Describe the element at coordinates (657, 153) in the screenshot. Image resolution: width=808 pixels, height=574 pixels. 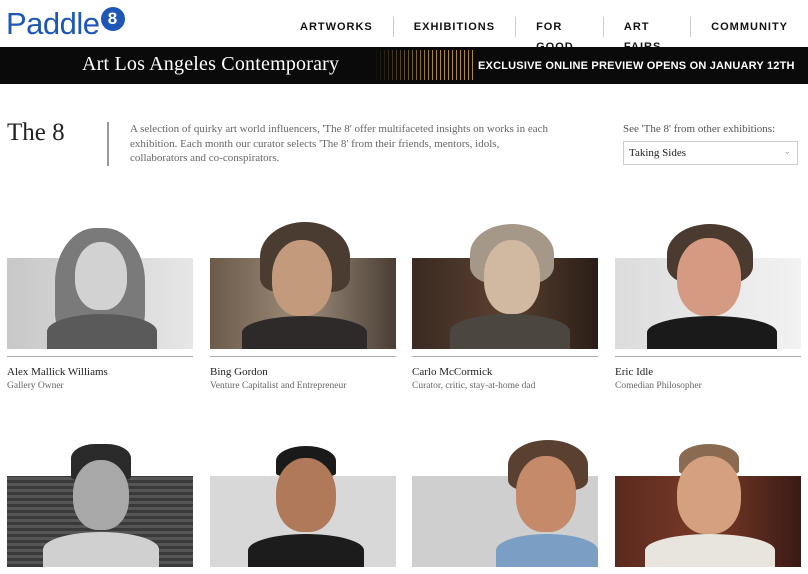
I see `exhibition-select-value: Taking Sides` at that location.